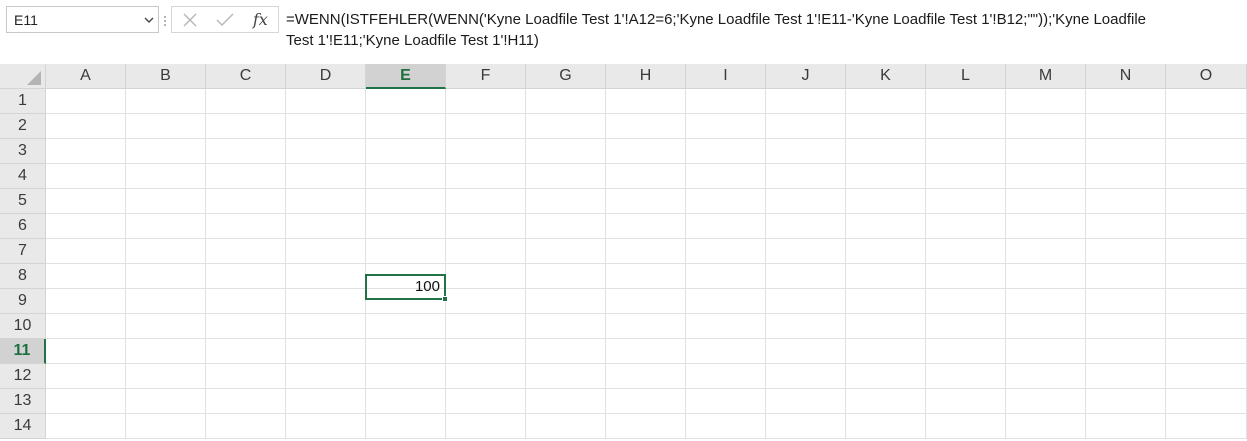  Describe the element at coordinates (886, 101) in the screenshot. I see `cell-k1` at that location.